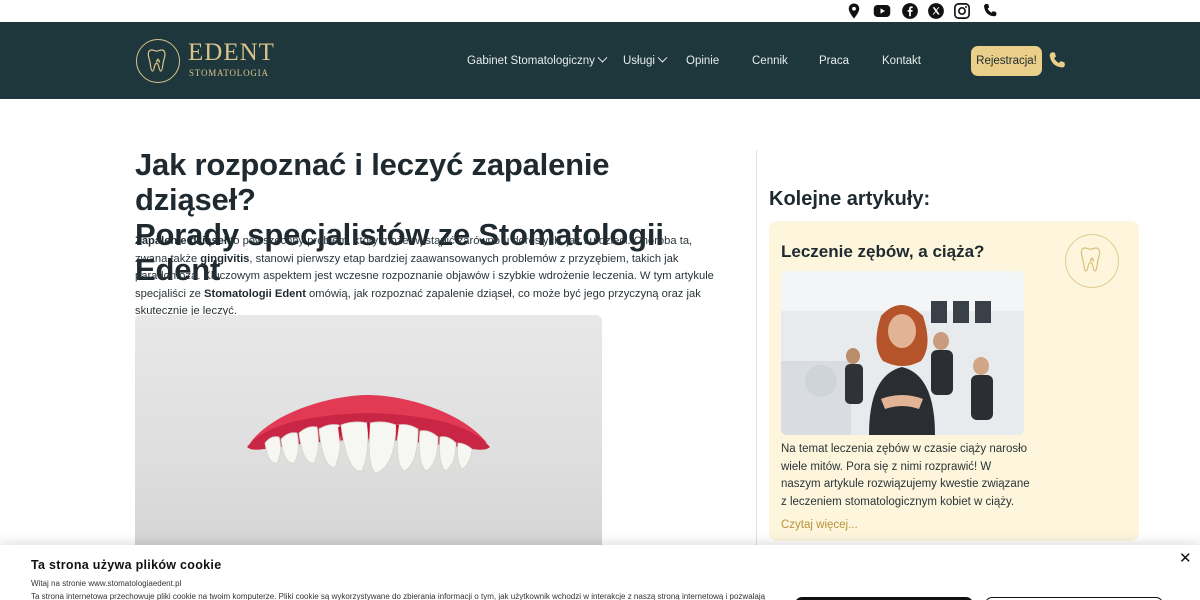  I want to click on location-pin-icon, so click(854, 11).